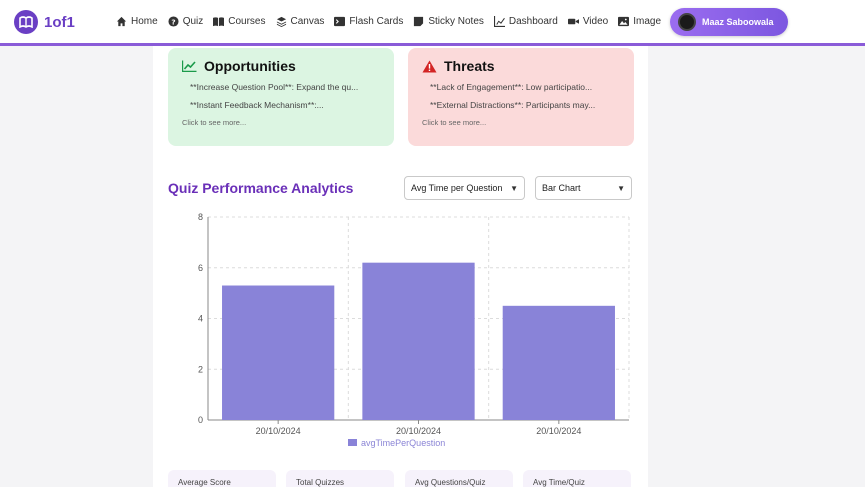  Describe the element at coordinates (59, 22) in the screenshot. I see `app-name: 1of1` at that location.